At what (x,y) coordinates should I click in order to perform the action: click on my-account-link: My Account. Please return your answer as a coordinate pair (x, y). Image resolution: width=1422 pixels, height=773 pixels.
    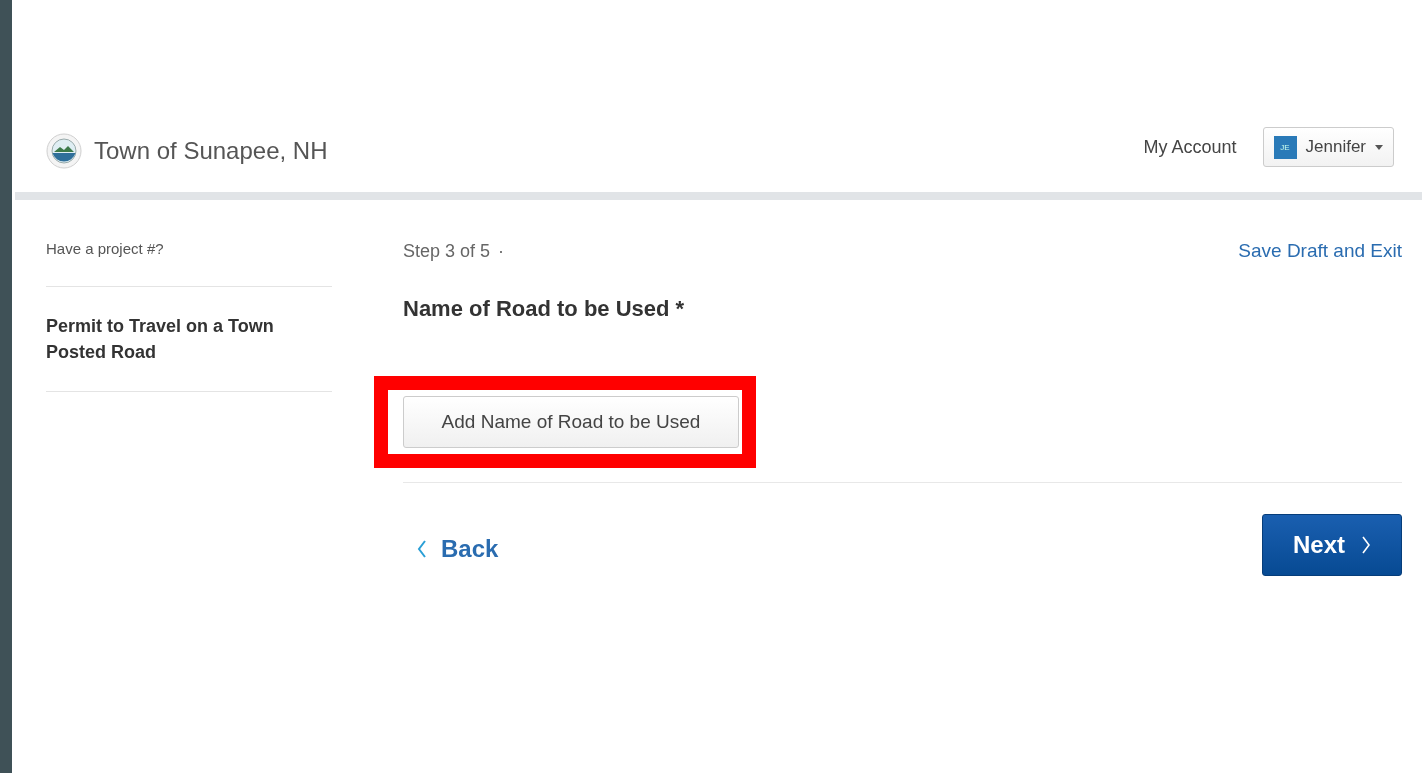
    Looking at the image, I should click on (1190, 147).